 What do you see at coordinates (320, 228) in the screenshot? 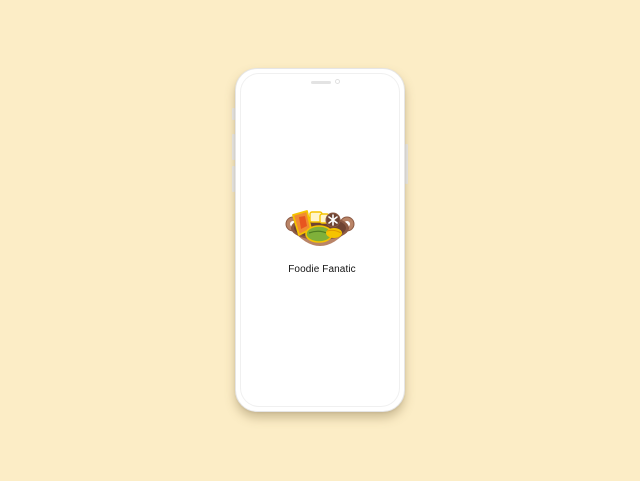
I see `hot-pot-icon` at bounding box center [320, 228].